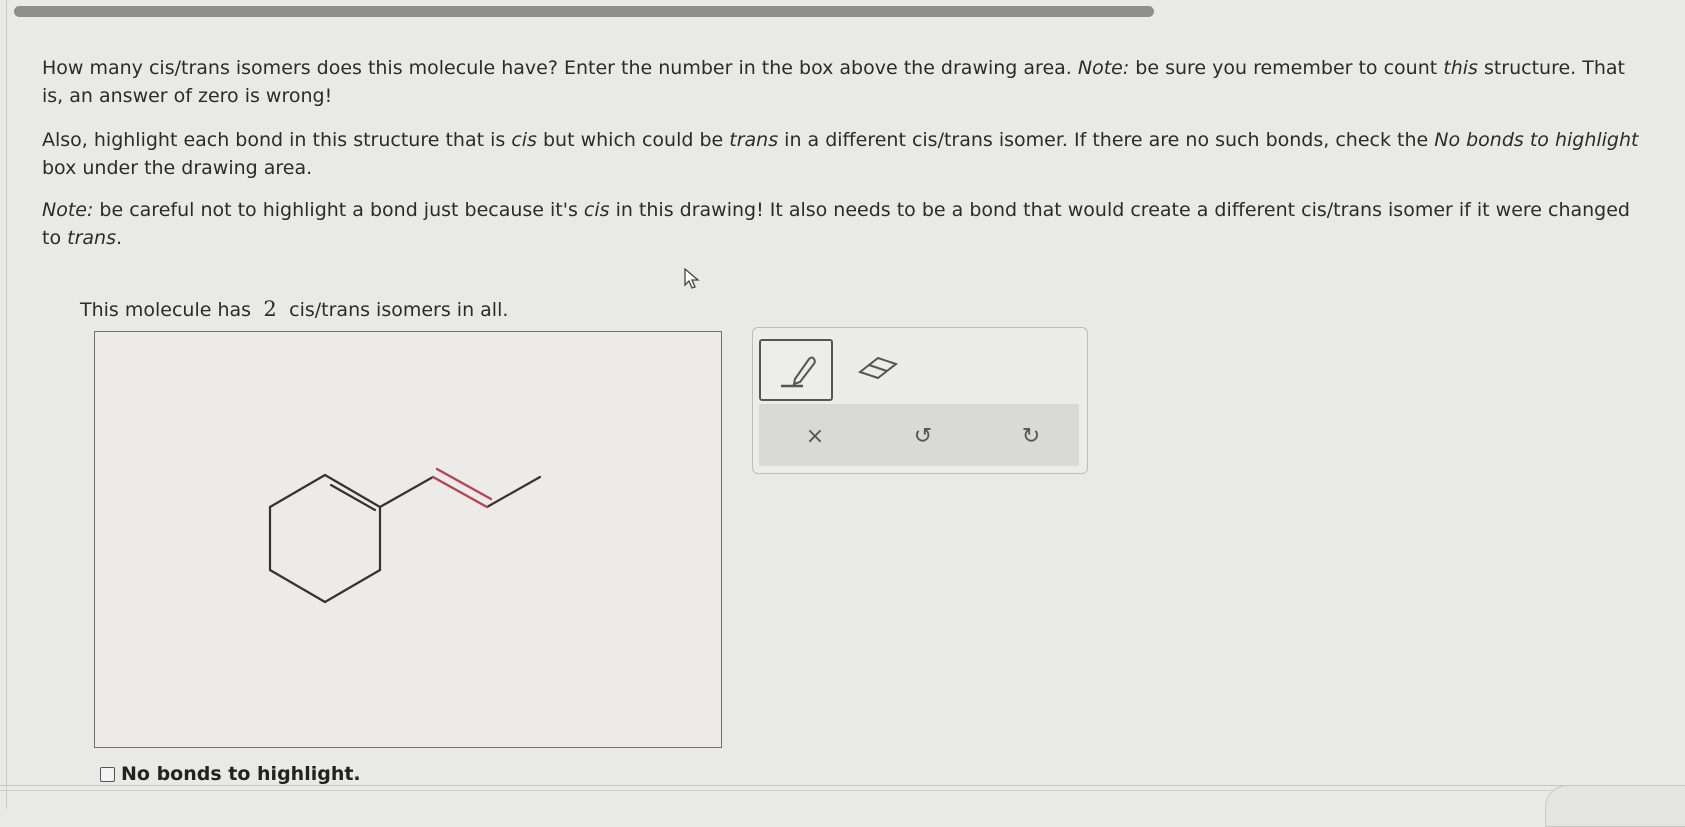 The width and height of the screenshot is (1685, 827). What do you see at coordinates (270, 309) in the screenshot?
I see `isomer-count-input: 2` at bounding box center [270, 309].